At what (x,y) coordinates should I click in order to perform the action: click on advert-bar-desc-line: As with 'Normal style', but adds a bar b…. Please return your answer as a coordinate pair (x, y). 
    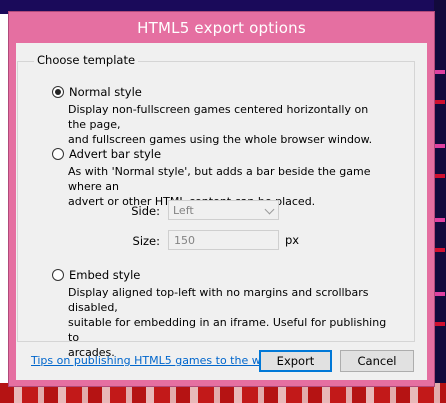
    Looking at the image, I should click on (219, 179).